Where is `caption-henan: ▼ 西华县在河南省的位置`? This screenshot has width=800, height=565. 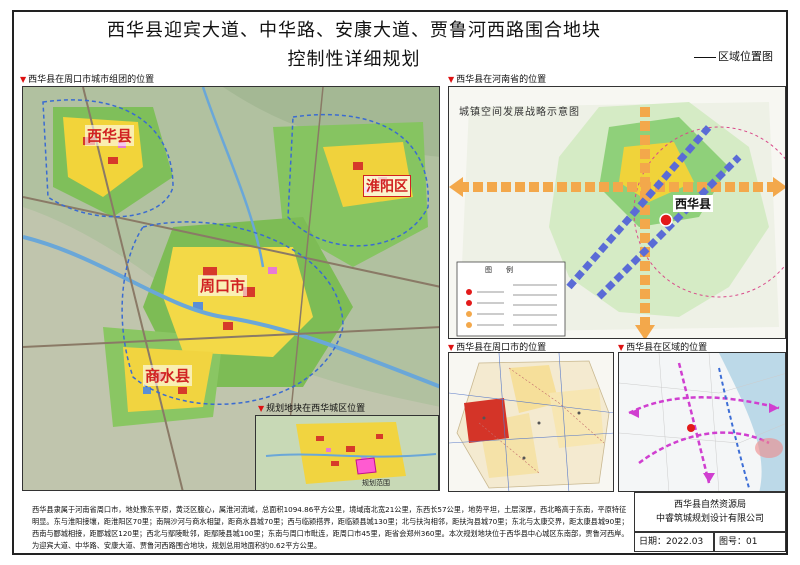 caption-henan: ▼ 西华县在河南省的位置 is located at coordinates (497, 80).